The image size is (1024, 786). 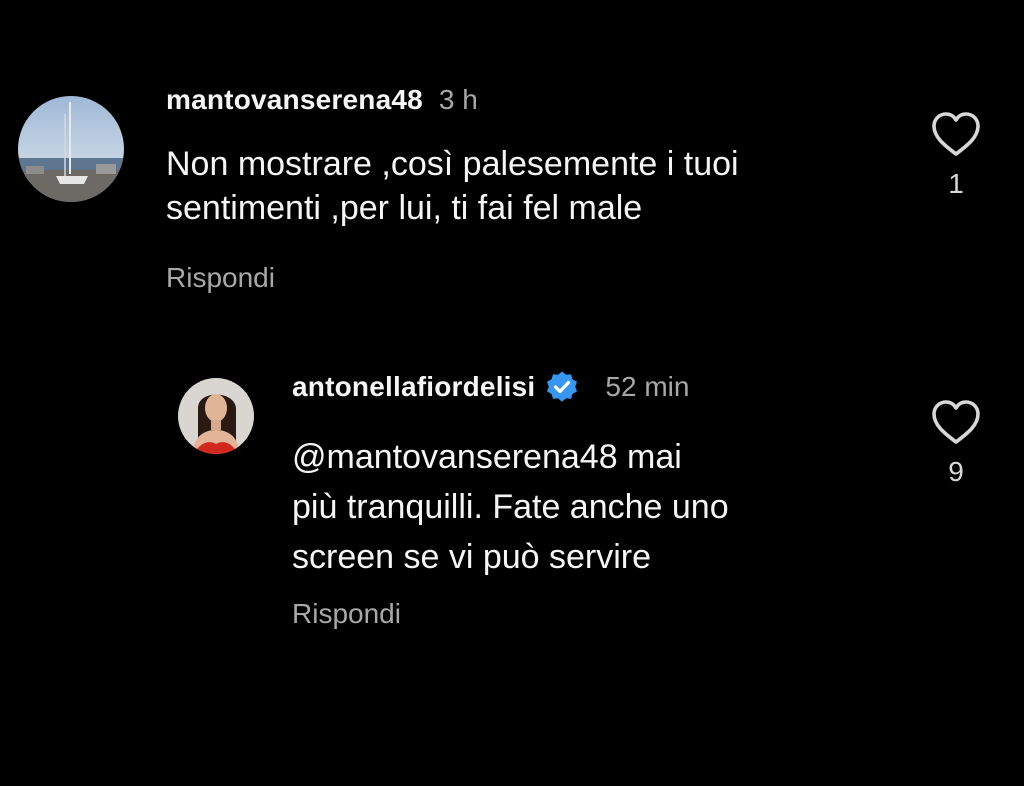 I want to click on comment-text-line: sentimenti ,per lui, ti fai fel male, so click(x=404, y=208).